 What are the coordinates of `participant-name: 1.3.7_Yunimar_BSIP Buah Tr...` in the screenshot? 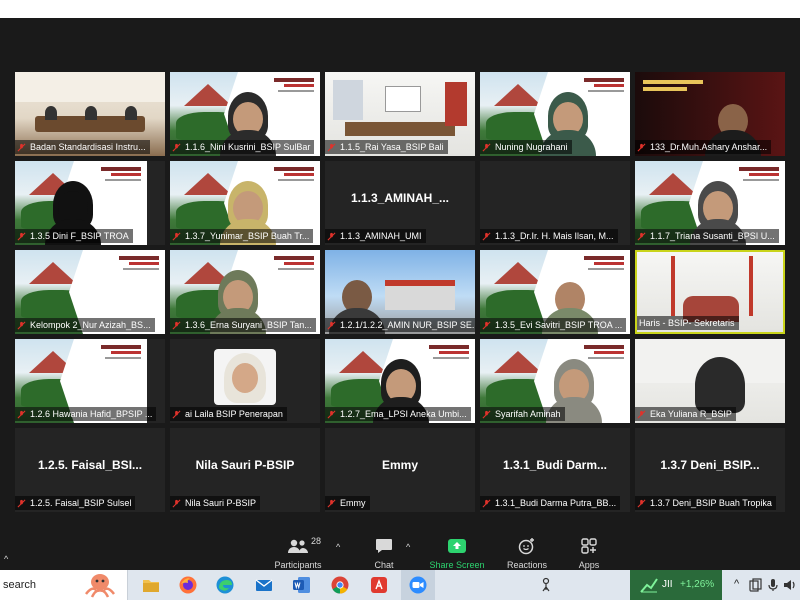 It's located at (242, 236).